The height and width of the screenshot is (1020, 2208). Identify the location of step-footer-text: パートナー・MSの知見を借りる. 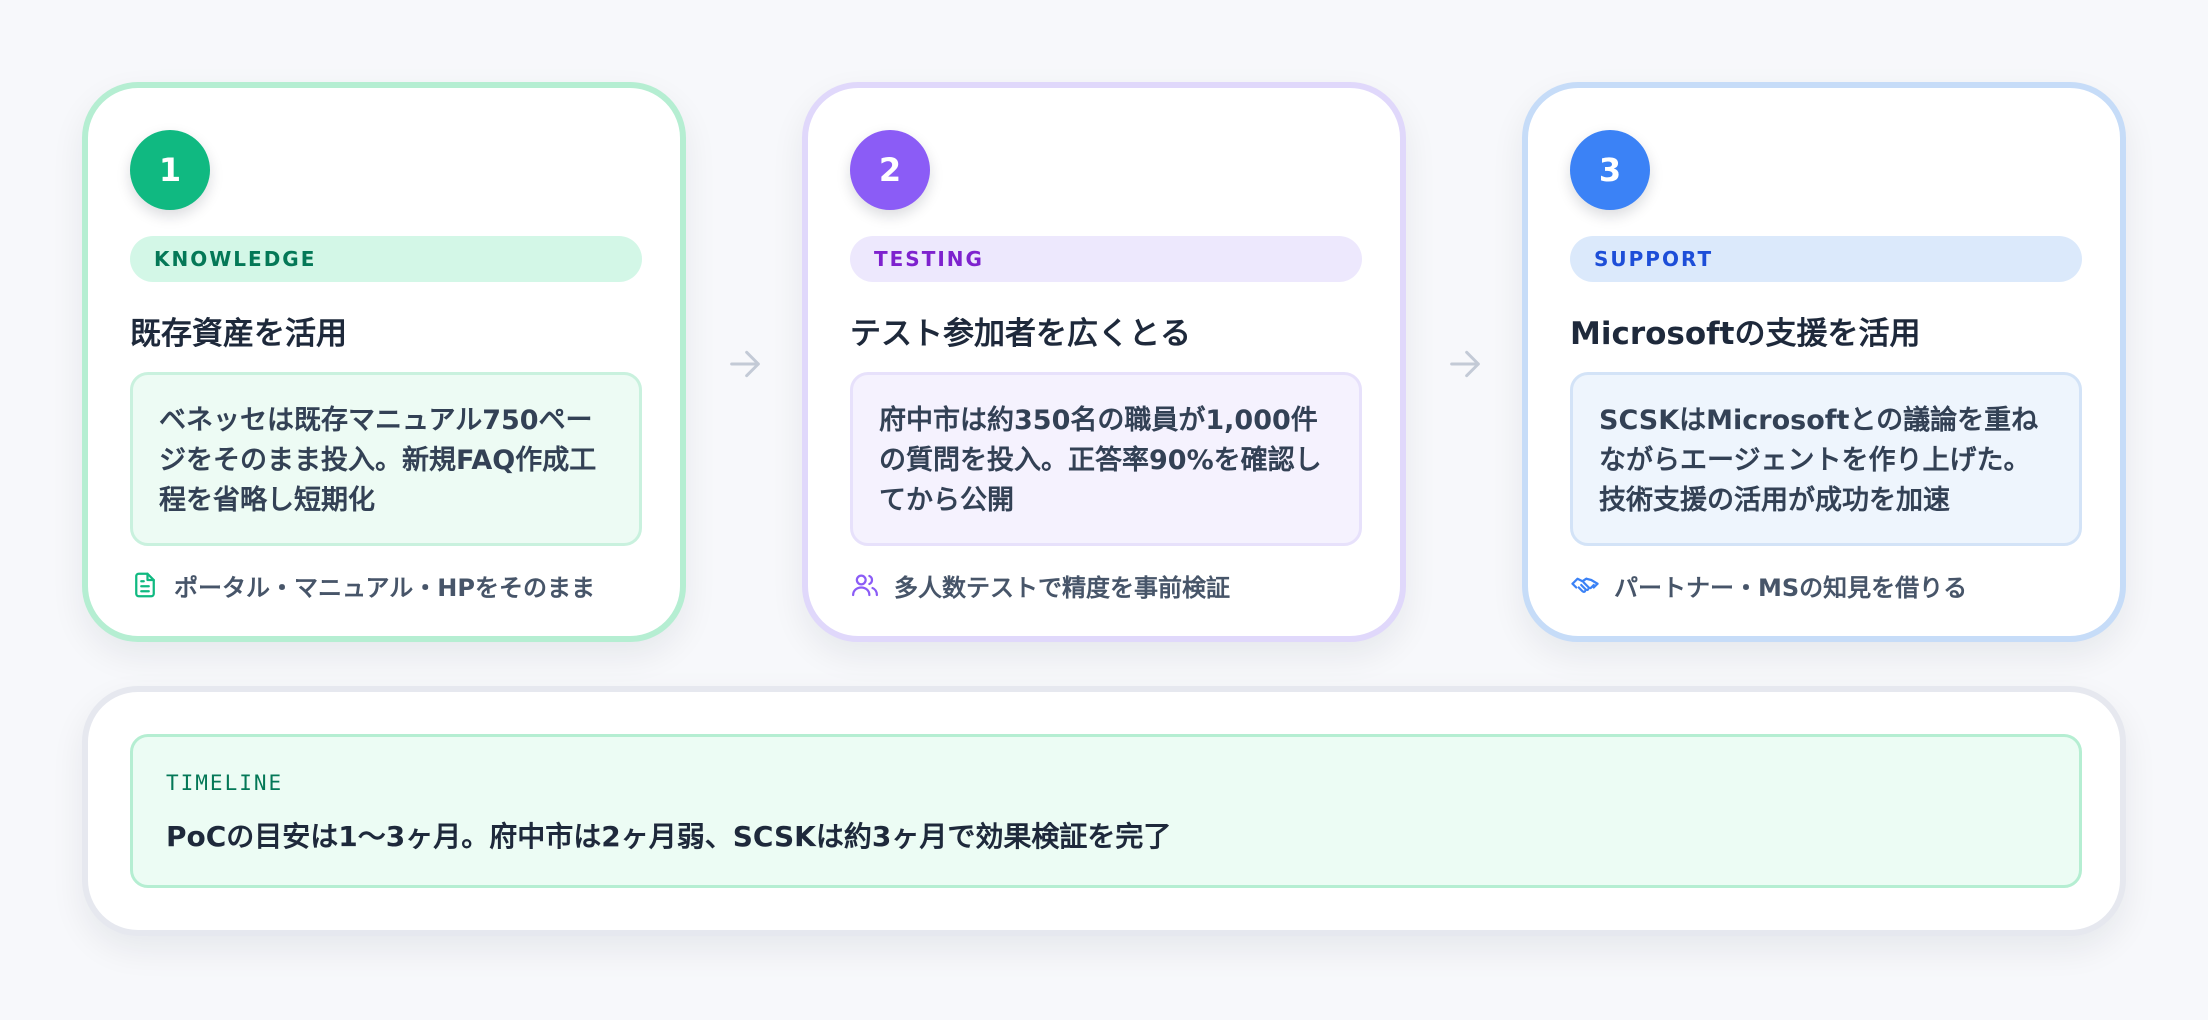
(1791, 587).